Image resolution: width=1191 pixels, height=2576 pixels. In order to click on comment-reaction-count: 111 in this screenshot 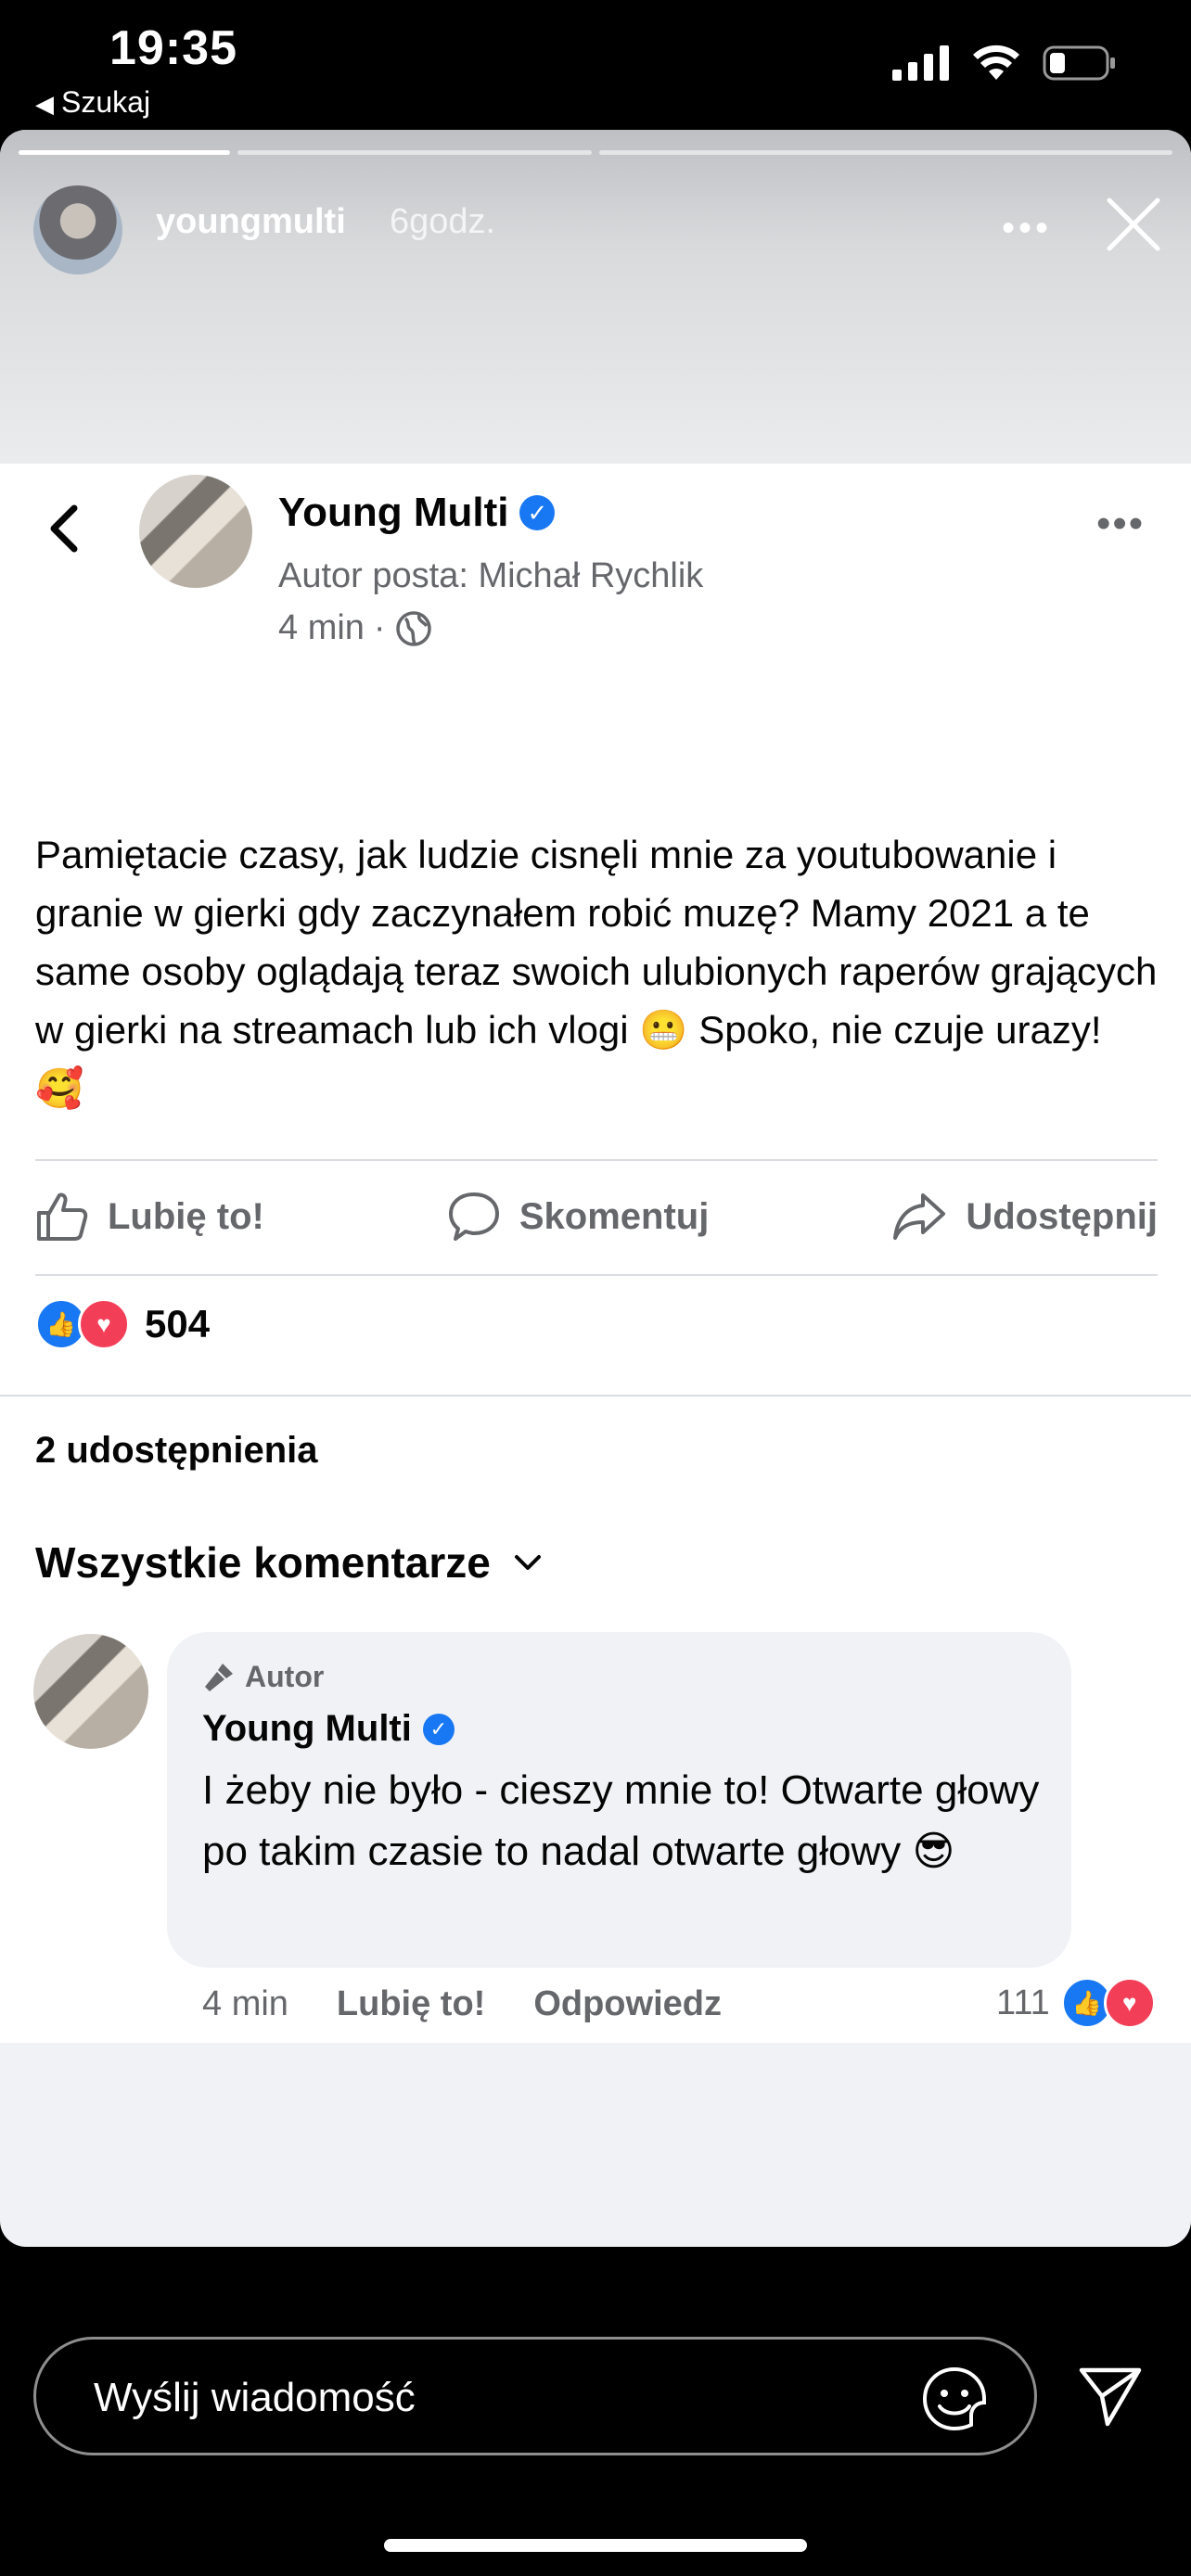, I will do `click(1023, 2003)`.